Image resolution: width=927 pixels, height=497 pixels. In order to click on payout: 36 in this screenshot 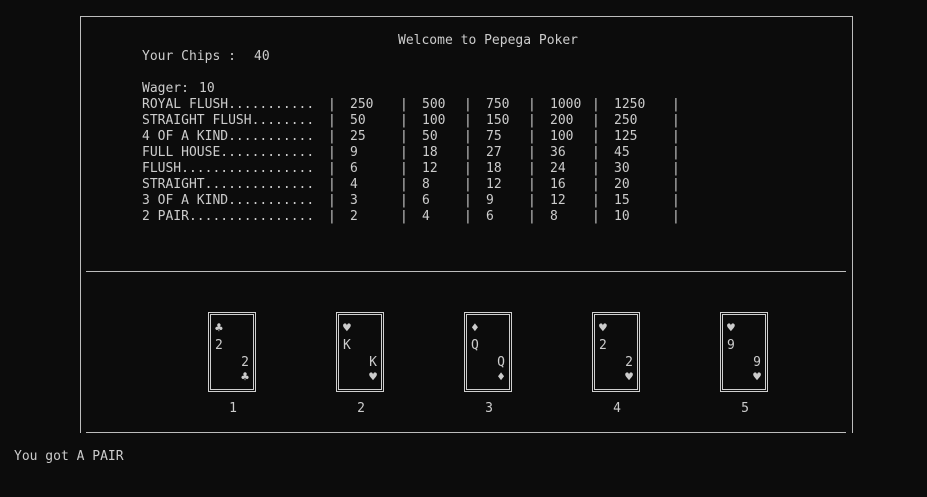, I will do `click(558, 152)`.